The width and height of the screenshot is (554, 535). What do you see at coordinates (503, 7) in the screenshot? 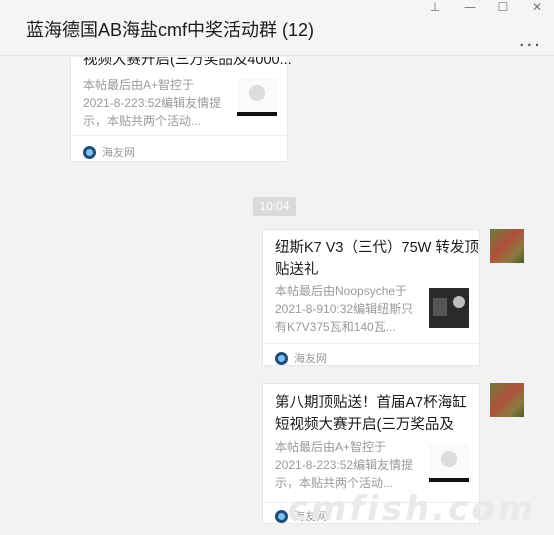
I see `maximize-button: ☐` at bounding box center [503, 7].